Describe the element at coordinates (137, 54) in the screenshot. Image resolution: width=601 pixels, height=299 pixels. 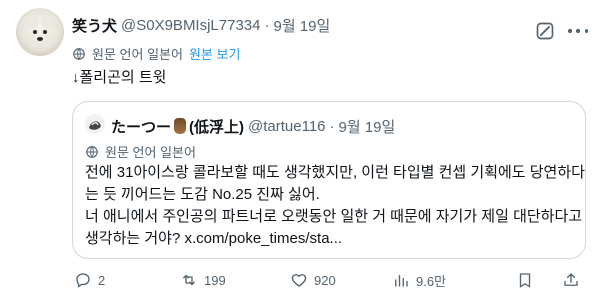
I see `translate-label: 원문 언어 일본어` at that location.